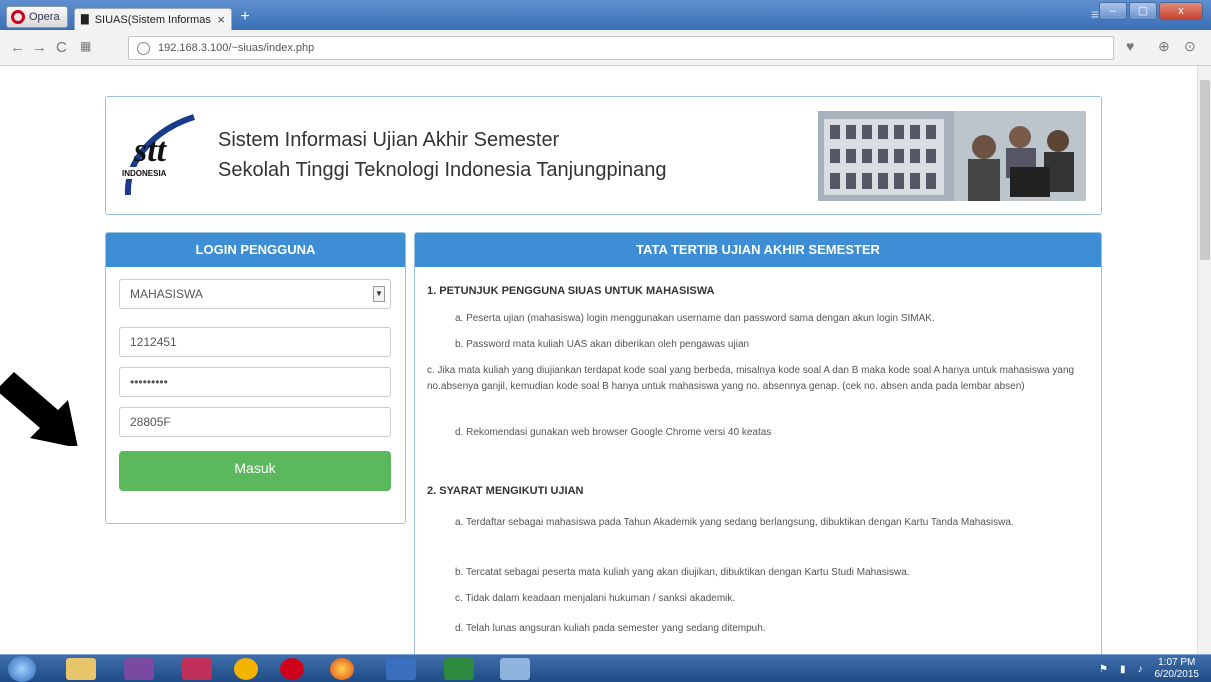 This screenshot has width=1211, height=682. I want to click on stt-logo: stt INDONESIA, so click(157, 155).